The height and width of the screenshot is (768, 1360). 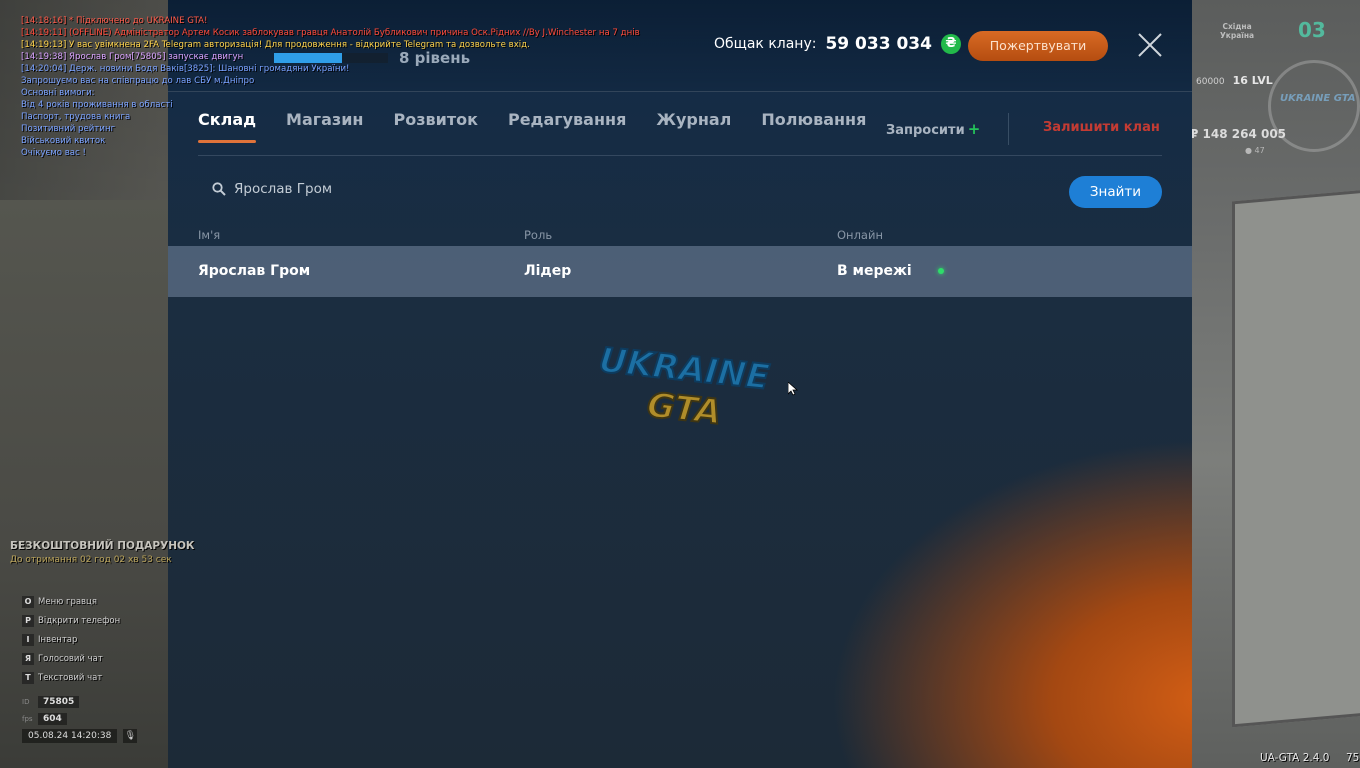 I want to click on region-number: 03, so click(x=1312, y=30).